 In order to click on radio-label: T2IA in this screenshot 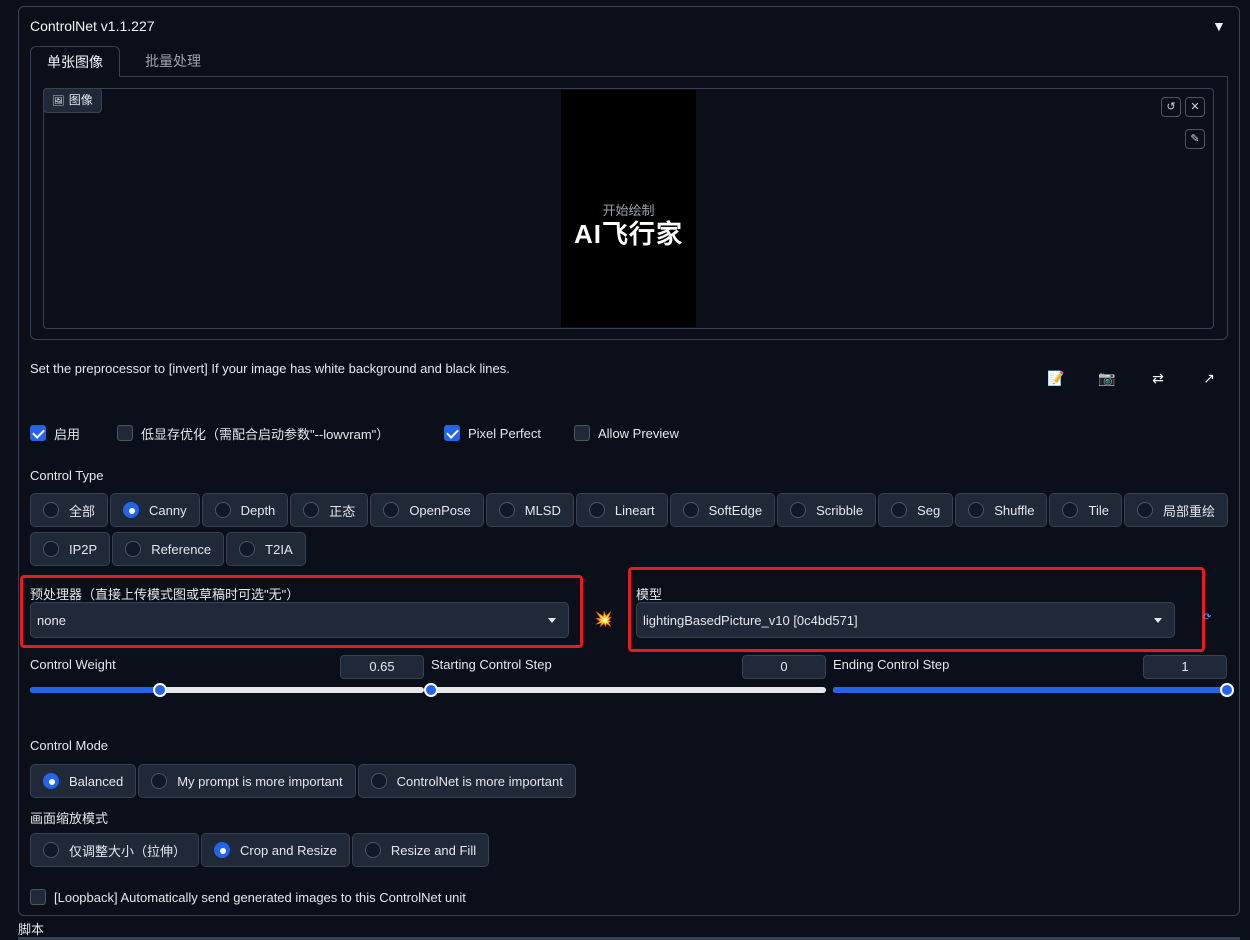, I will do `click(279, 549)`.